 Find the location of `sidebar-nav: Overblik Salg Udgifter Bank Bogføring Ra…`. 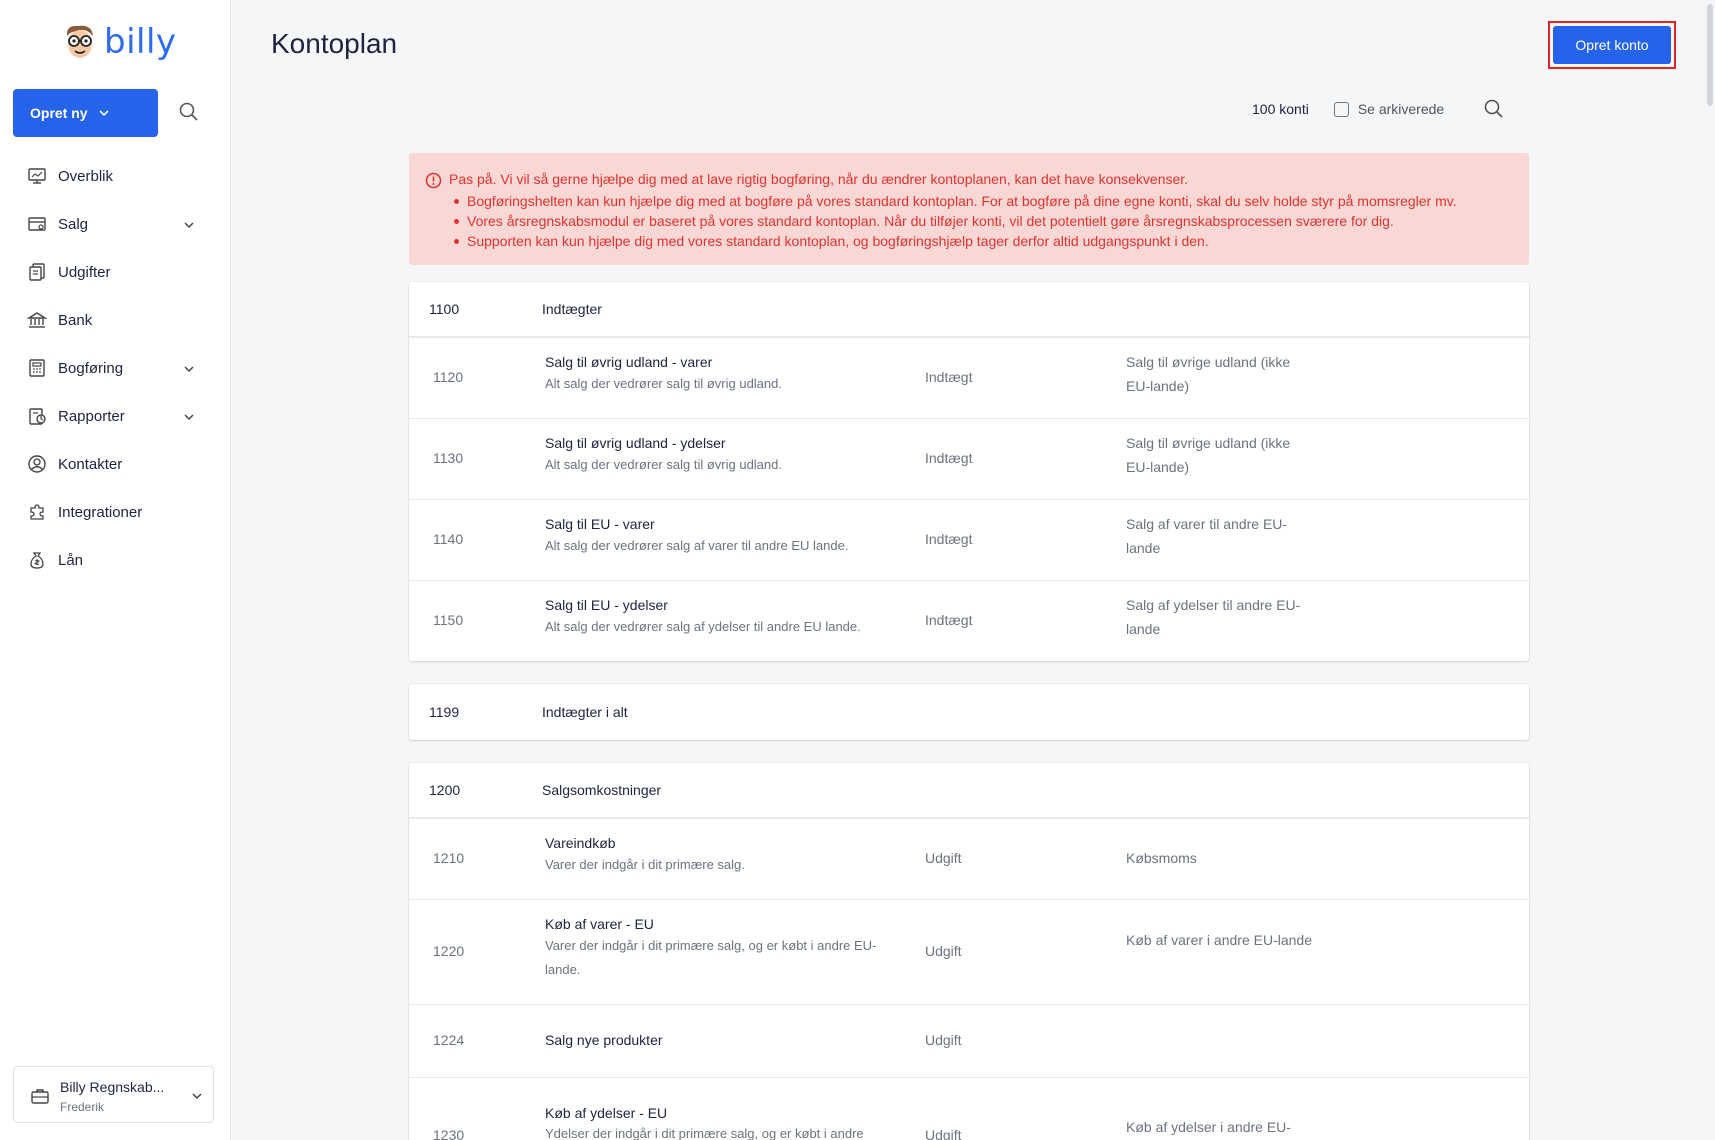

sidebar-nav: Overblik Salg Udgifter Bank Bogføring Ra… is located at coordinates (115, 368).